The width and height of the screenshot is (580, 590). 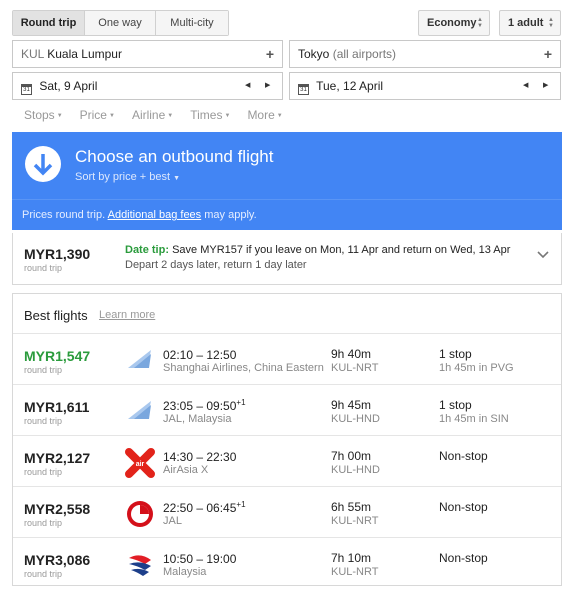 I want to click on flight-times: 02:10 – 12:50, so click(x=200, y=355).